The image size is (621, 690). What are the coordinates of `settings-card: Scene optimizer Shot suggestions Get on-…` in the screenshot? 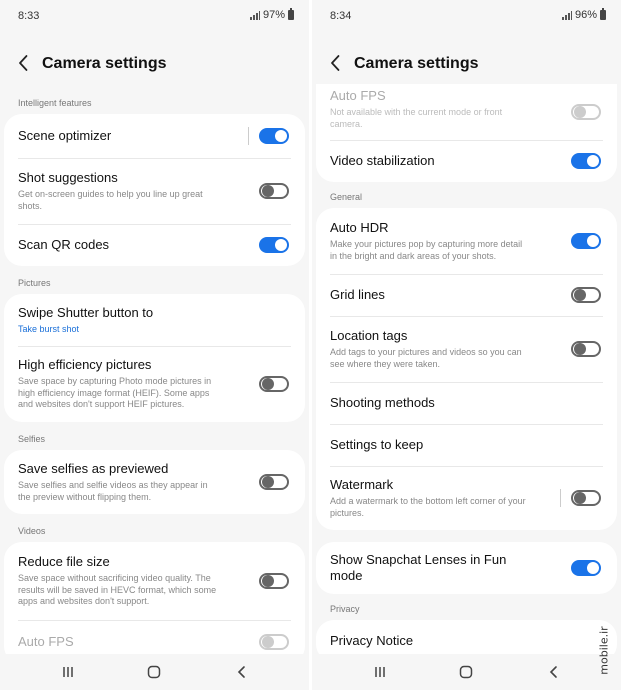 It's located at (154, 190).